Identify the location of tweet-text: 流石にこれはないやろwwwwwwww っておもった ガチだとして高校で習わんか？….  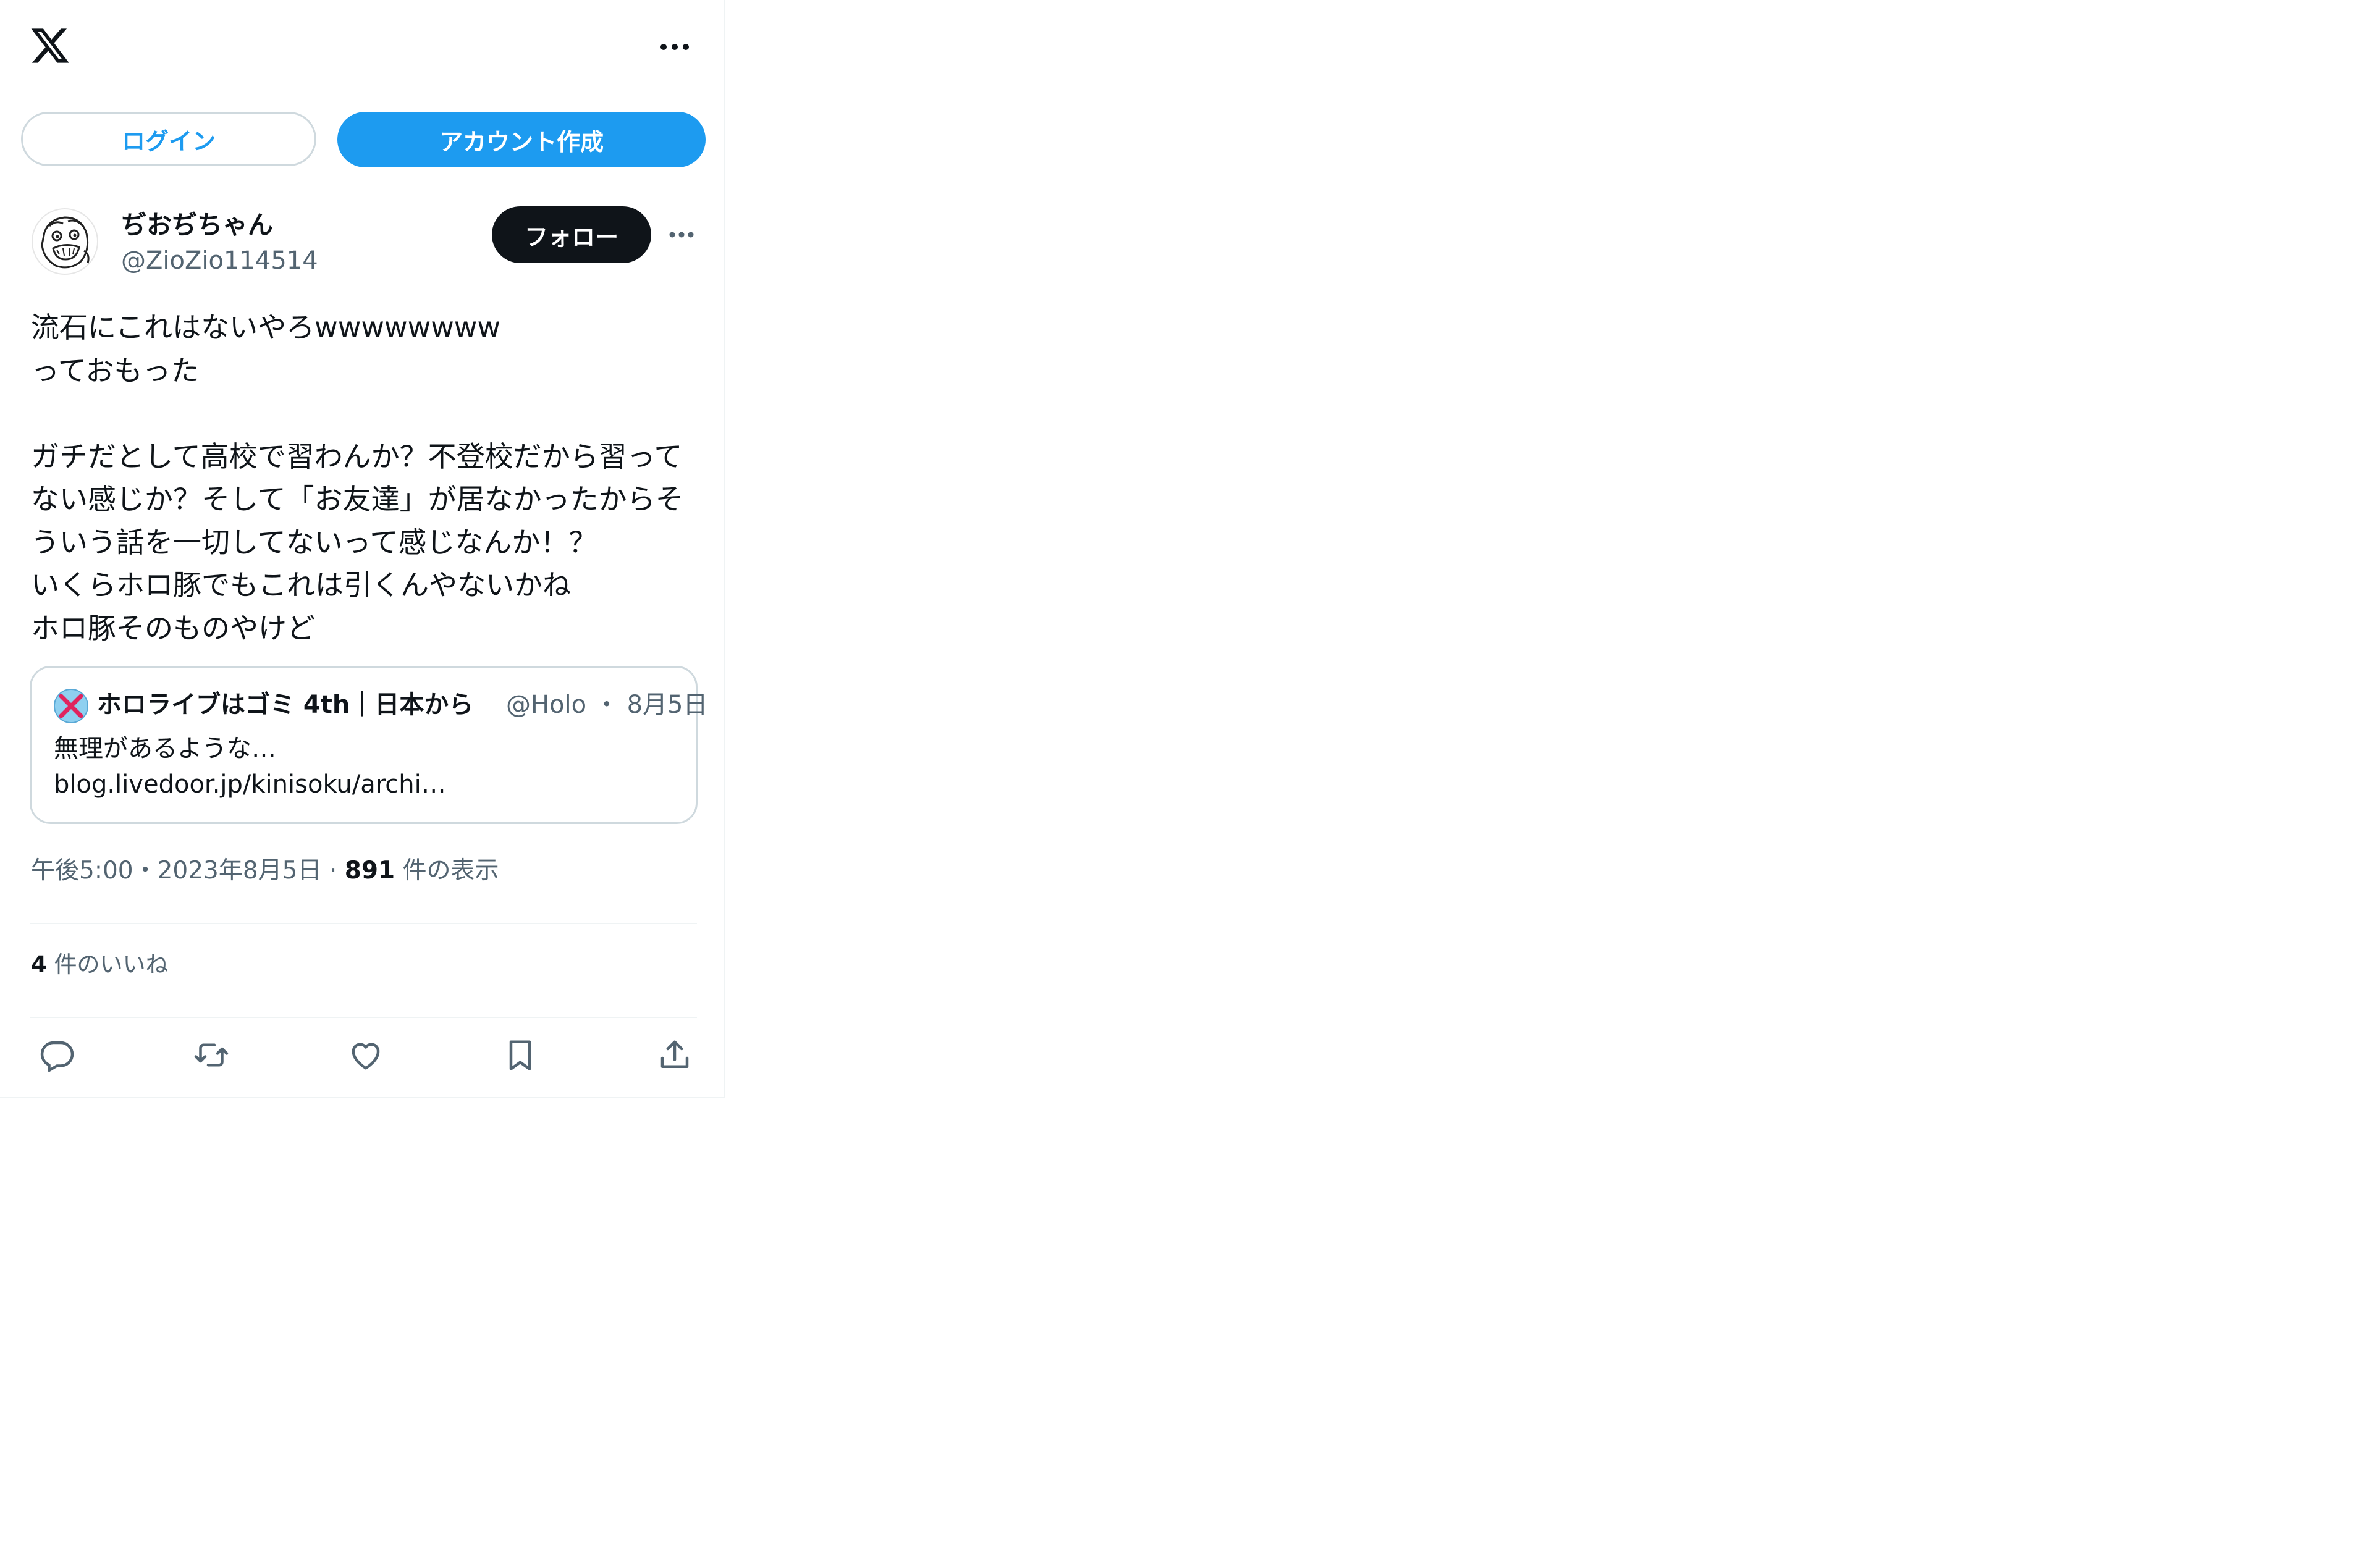
(357, 478).